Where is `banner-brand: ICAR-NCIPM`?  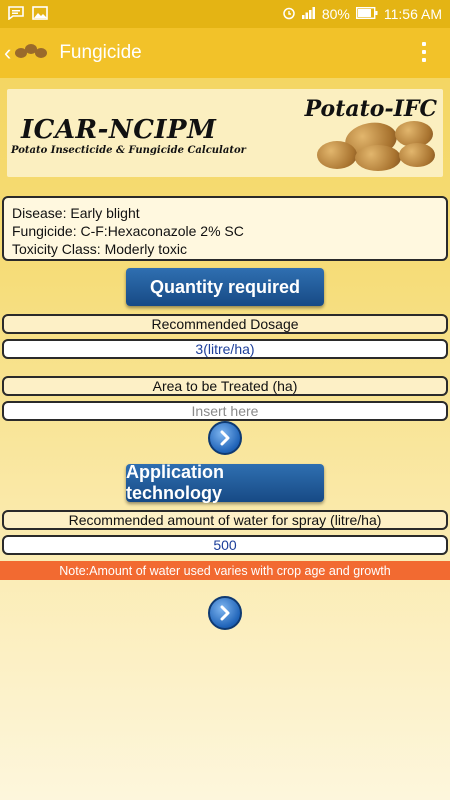
banner-brand: ICAR-NCIPM is located at coordinates (119, 130).